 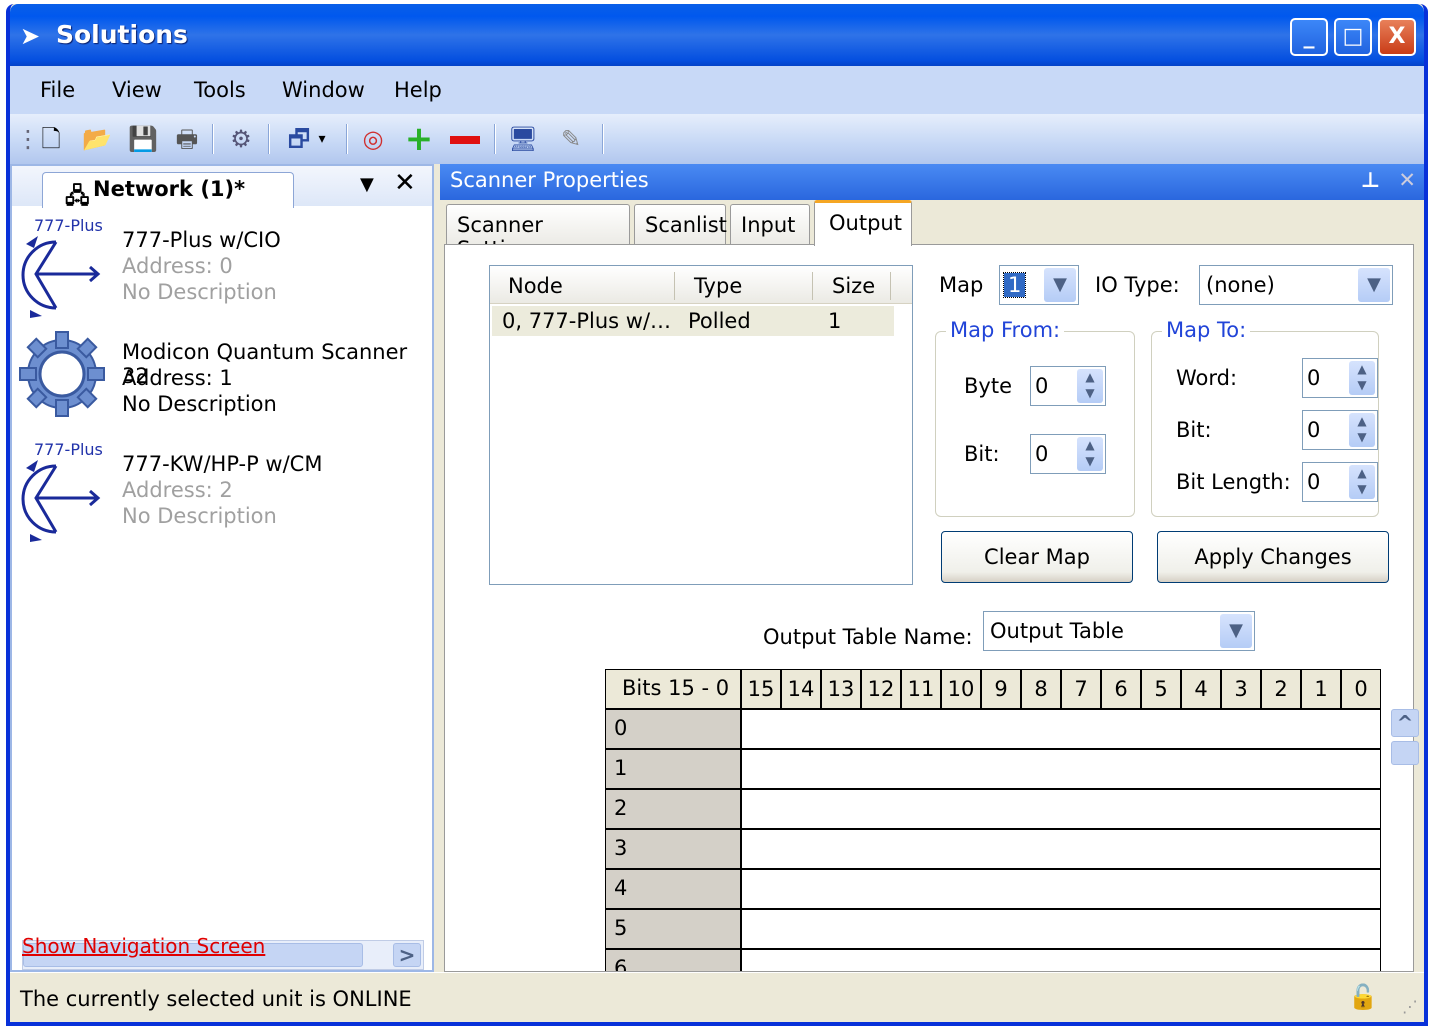 What do you see at coordinates (187, 139) in the screenshot?
I see `print-icon: 🖶` at bounding box center [187, 139].